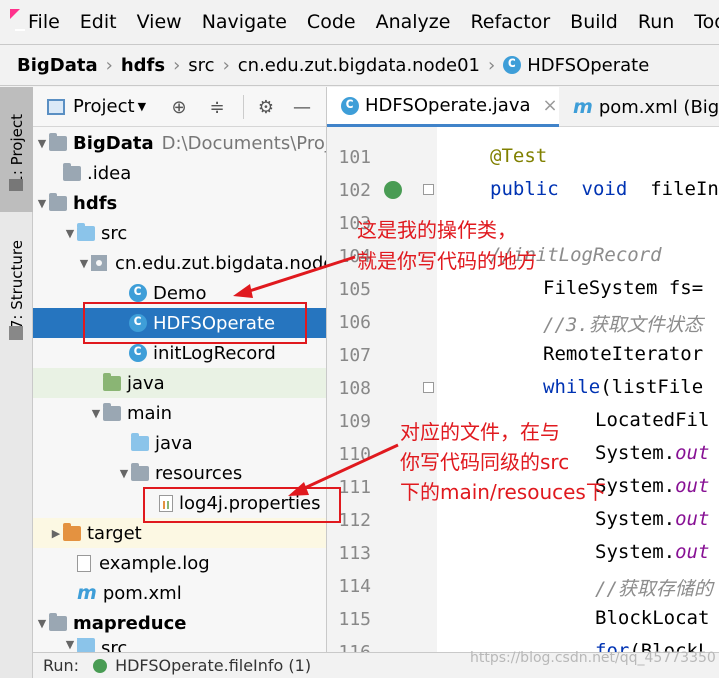 This screenshot has width=719, height=678. What do you see at coordinates (503, 492) in the screenshot?
I see `annotation-note-2-line-3: 下的main/resouces下` at bounding box center [503, 492].